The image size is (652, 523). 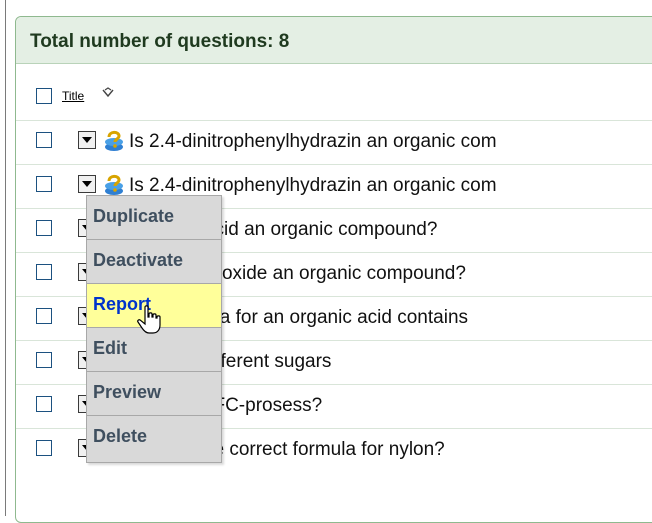 What do you see at coordinates (127, 392) in the screenshot?
I see `menu-item-label: Preview` at bounding box center [127, 392].